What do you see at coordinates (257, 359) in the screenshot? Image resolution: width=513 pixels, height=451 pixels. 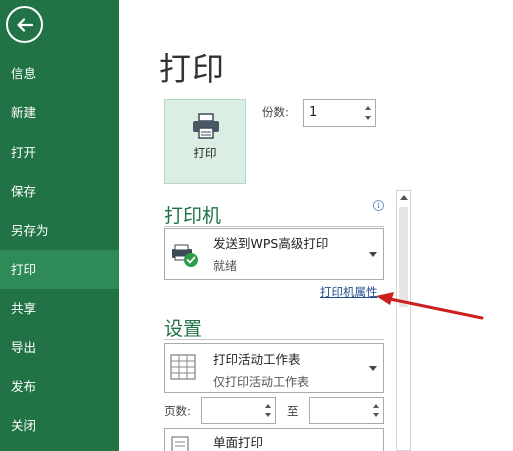 I see `print-scope-main: 打印活动工作表` at bounding box center [257, 359].